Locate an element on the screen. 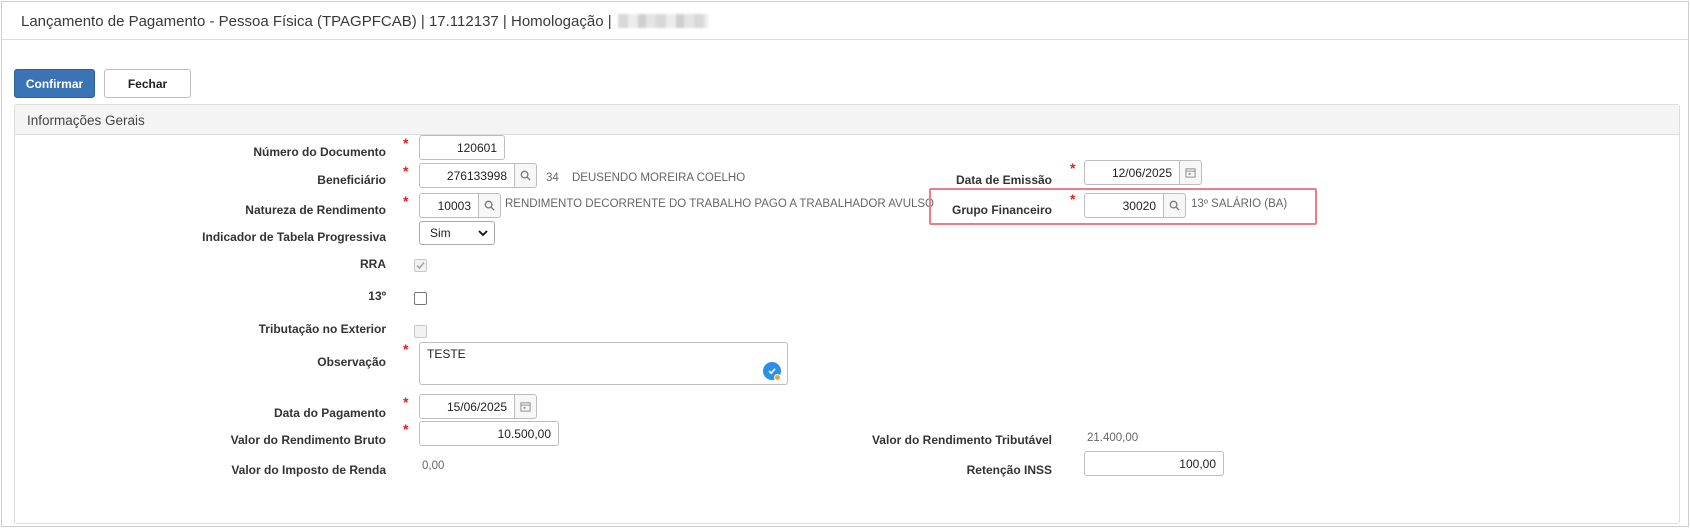 Image resolution: width=1690 pixels, height=528 pixels. observacao-label: Observação is located at coordinates (351, 362).